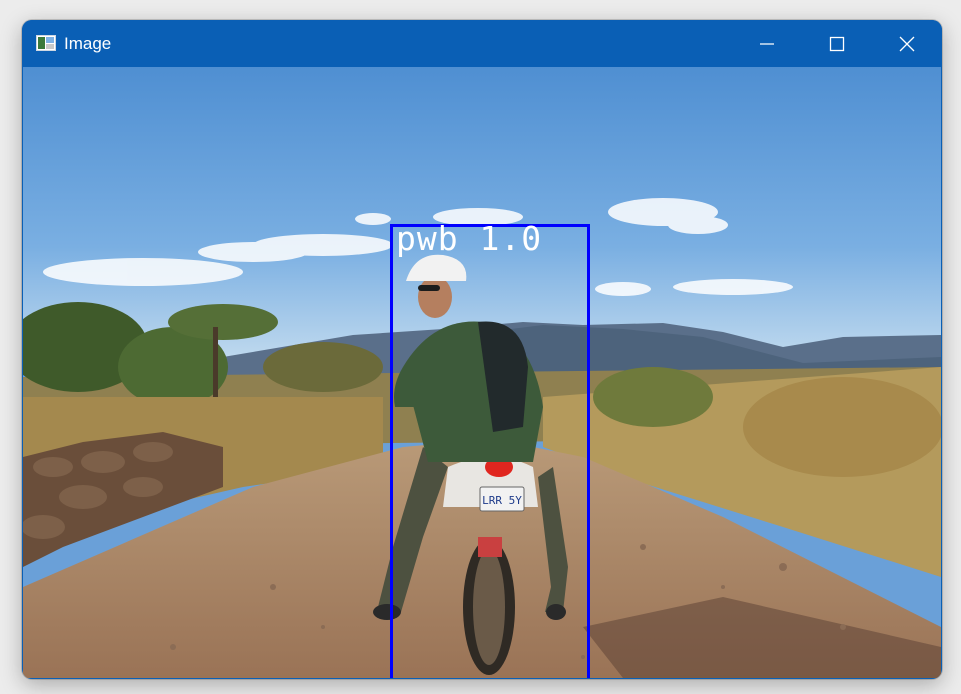  What do you see at coordinates (469, 238) in the screenshot?
I see `detection-label: pwb 1.0` at bounding box center [469, 238].